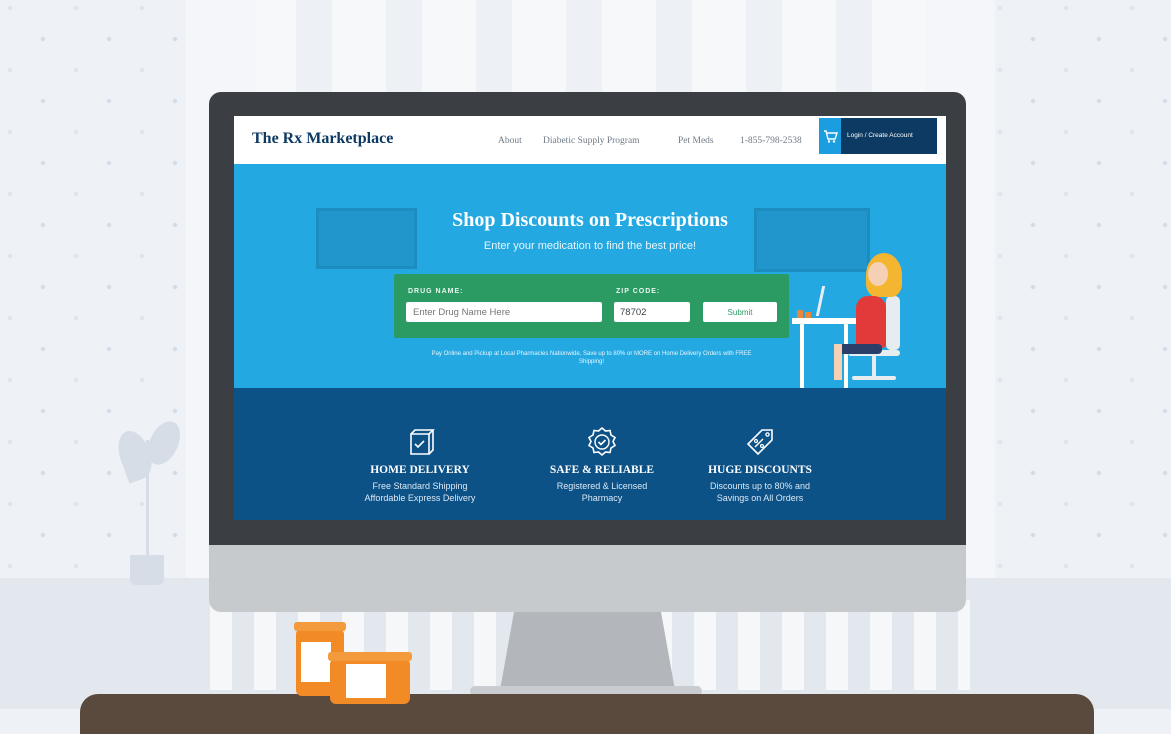 This screenshot has height=734, width=1171. Describe the element at coordinates (820, 301) in the screenshot. I see `laptop-illustration` at that location.